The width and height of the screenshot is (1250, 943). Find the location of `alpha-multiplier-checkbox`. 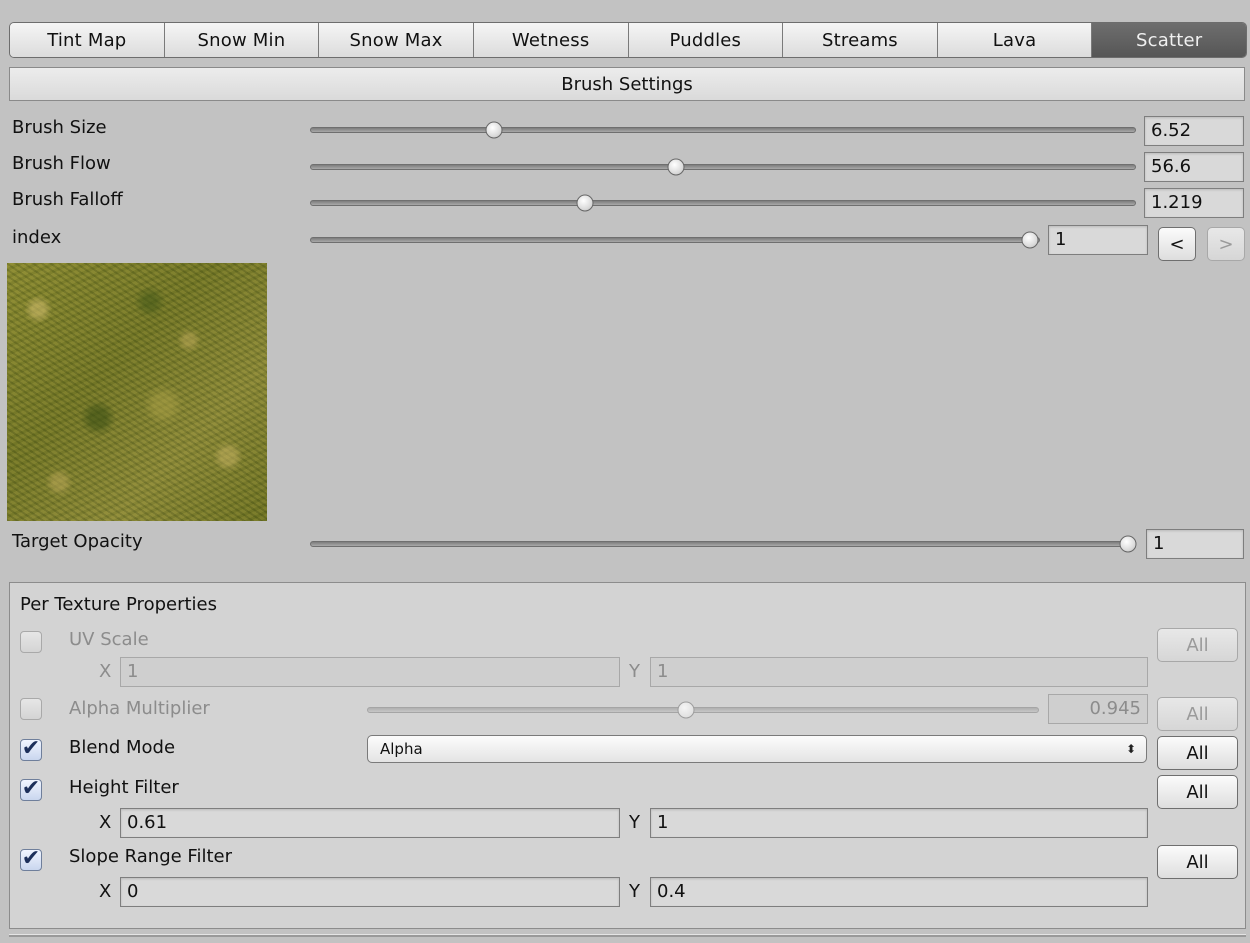

alpha-multiplier-checkbox is located at coordinates (31, 709).